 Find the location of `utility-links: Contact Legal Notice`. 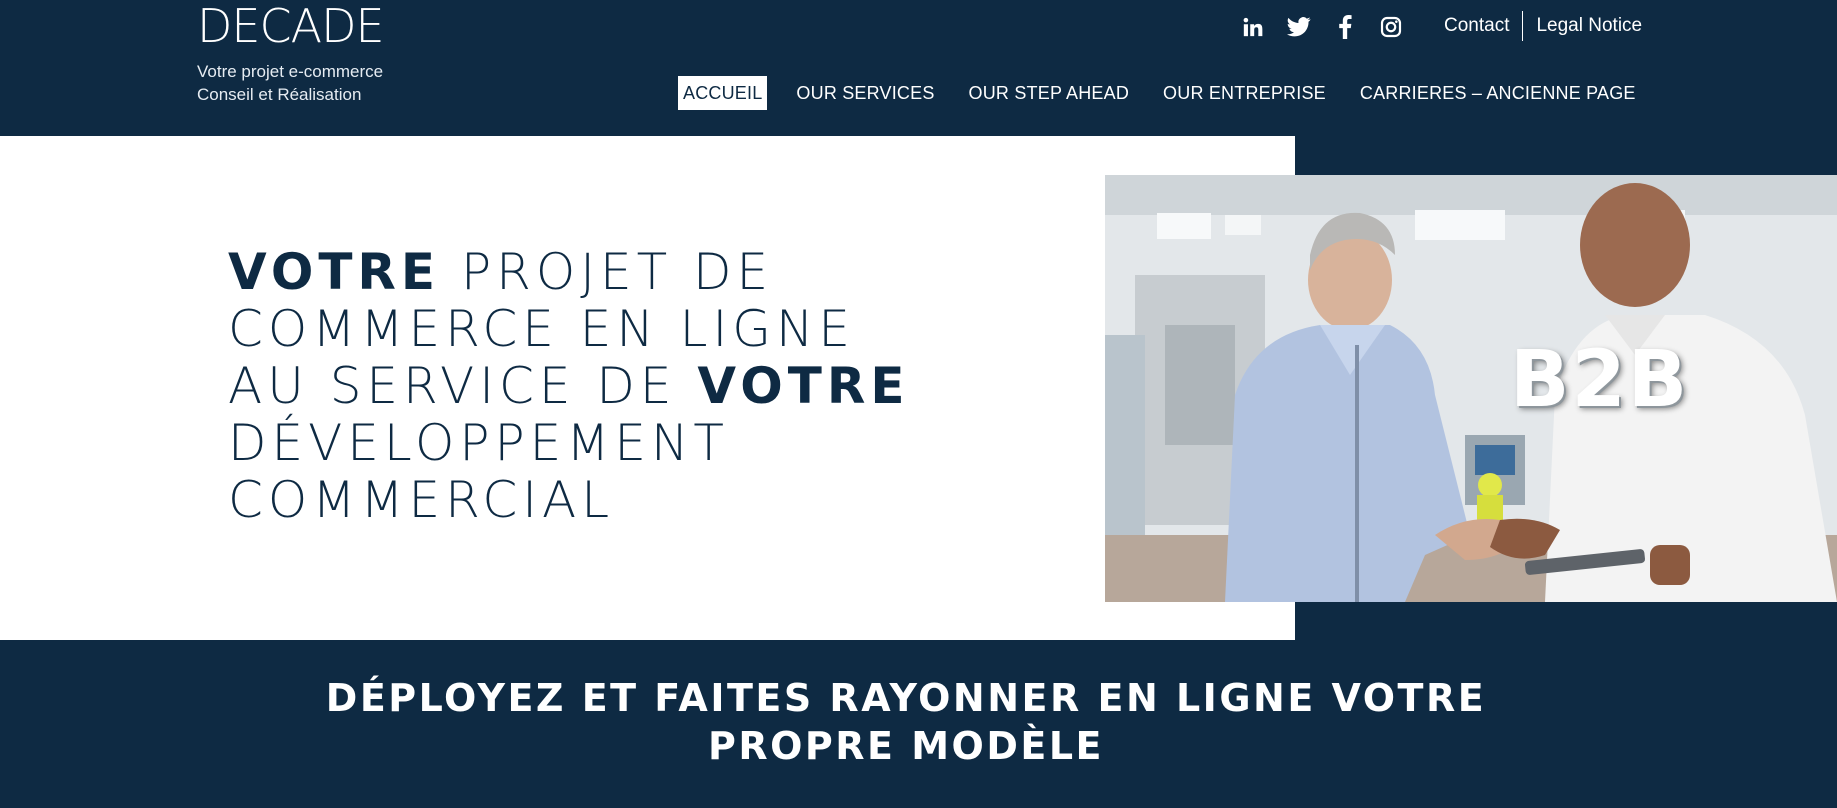

utility-links: Contact Legal Notice is located at coordinates (1543, 26).